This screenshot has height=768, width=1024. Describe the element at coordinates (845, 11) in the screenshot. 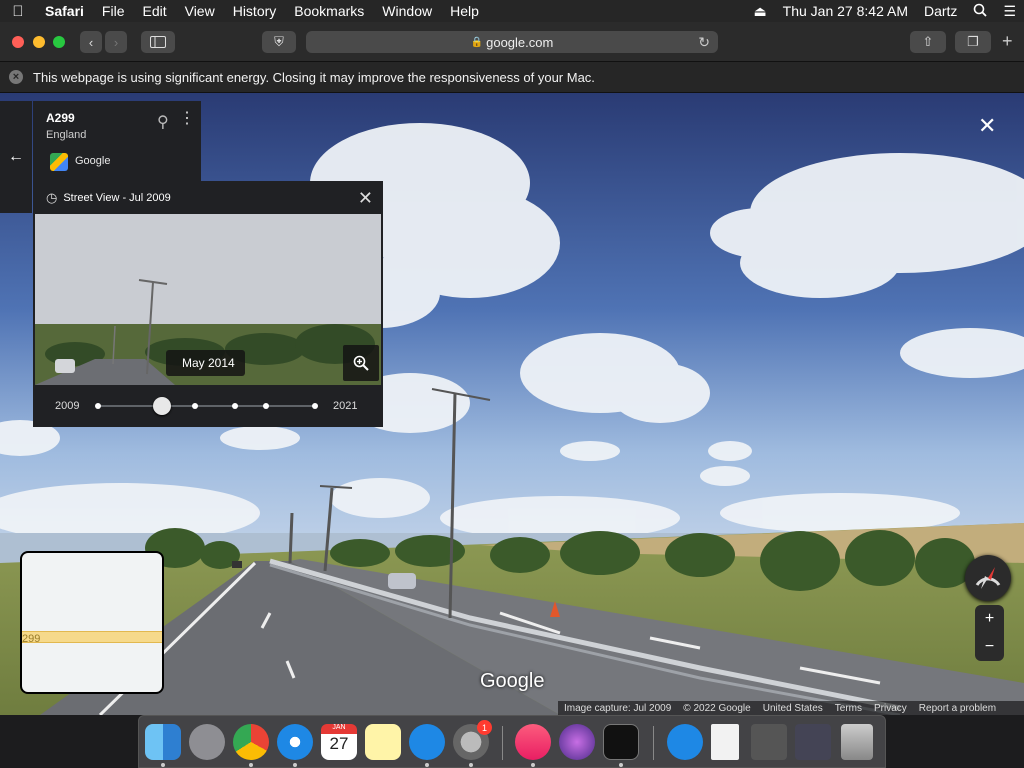

I see `menubar-clock: Thu Jan 27 8:42 AM` at that location.